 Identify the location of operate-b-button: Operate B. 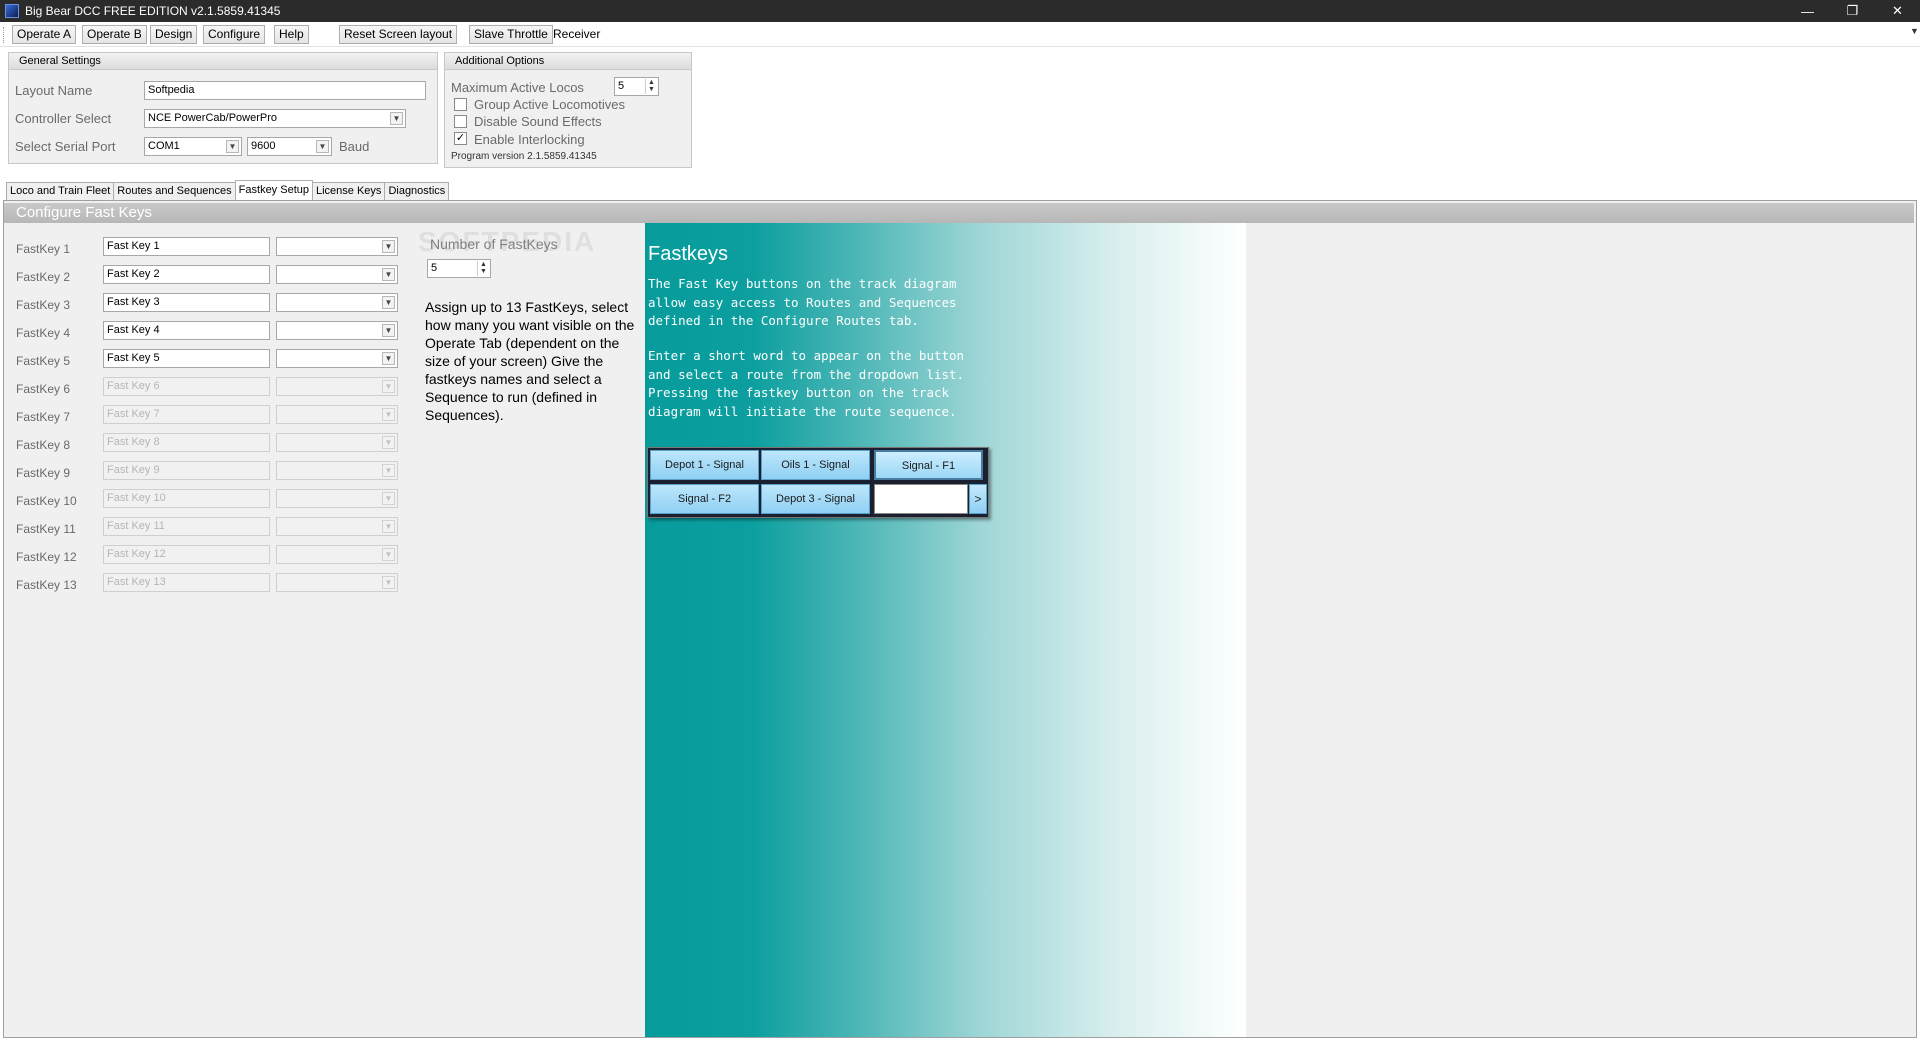
(114, 34).